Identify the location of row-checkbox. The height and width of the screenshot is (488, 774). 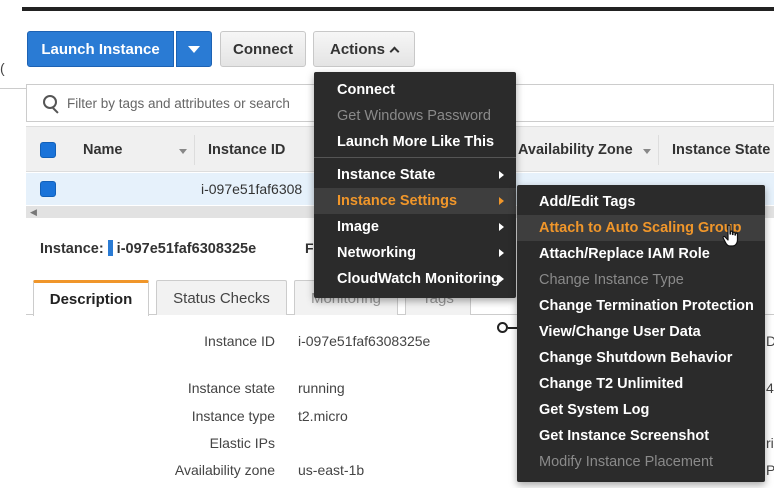
(48, 189).